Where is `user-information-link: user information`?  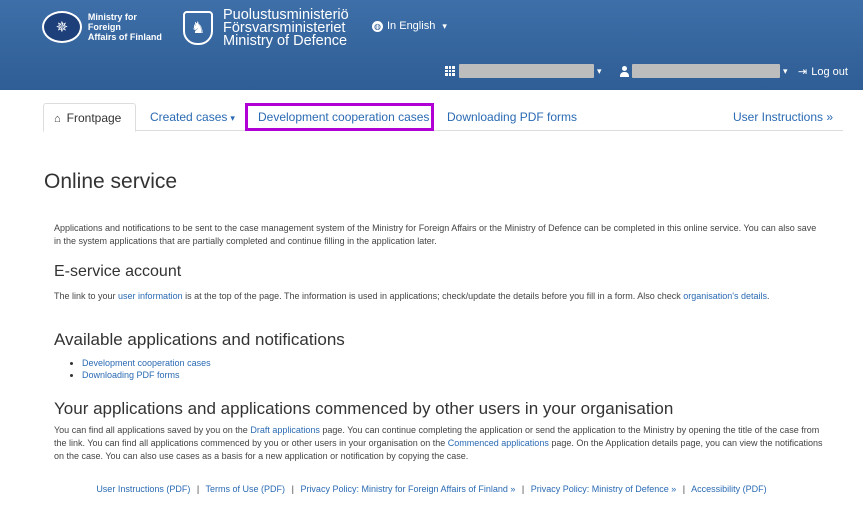 user-information-link: user information is located at coordinates (150, 296).